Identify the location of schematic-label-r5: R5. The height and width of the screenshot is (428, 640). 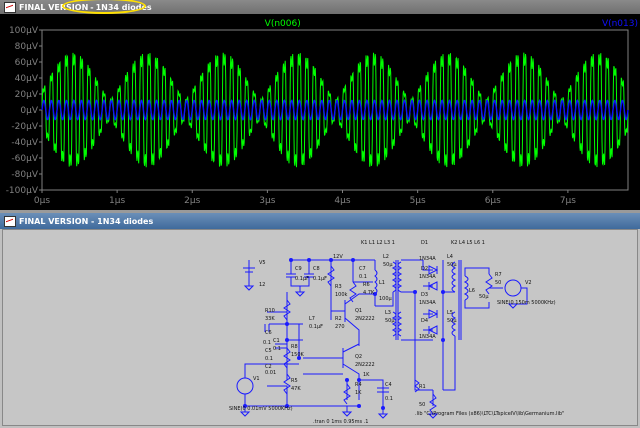
(294, 381).